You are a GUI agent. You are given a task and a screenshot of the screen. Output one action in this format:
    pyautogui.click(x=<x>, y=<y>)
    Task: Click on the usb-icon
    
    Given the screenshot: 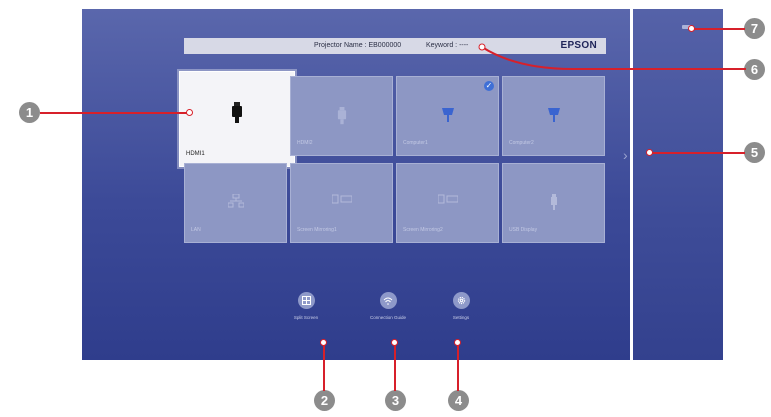 What is the action you would take?
    pyautogui.click(x=553, y=202)
    